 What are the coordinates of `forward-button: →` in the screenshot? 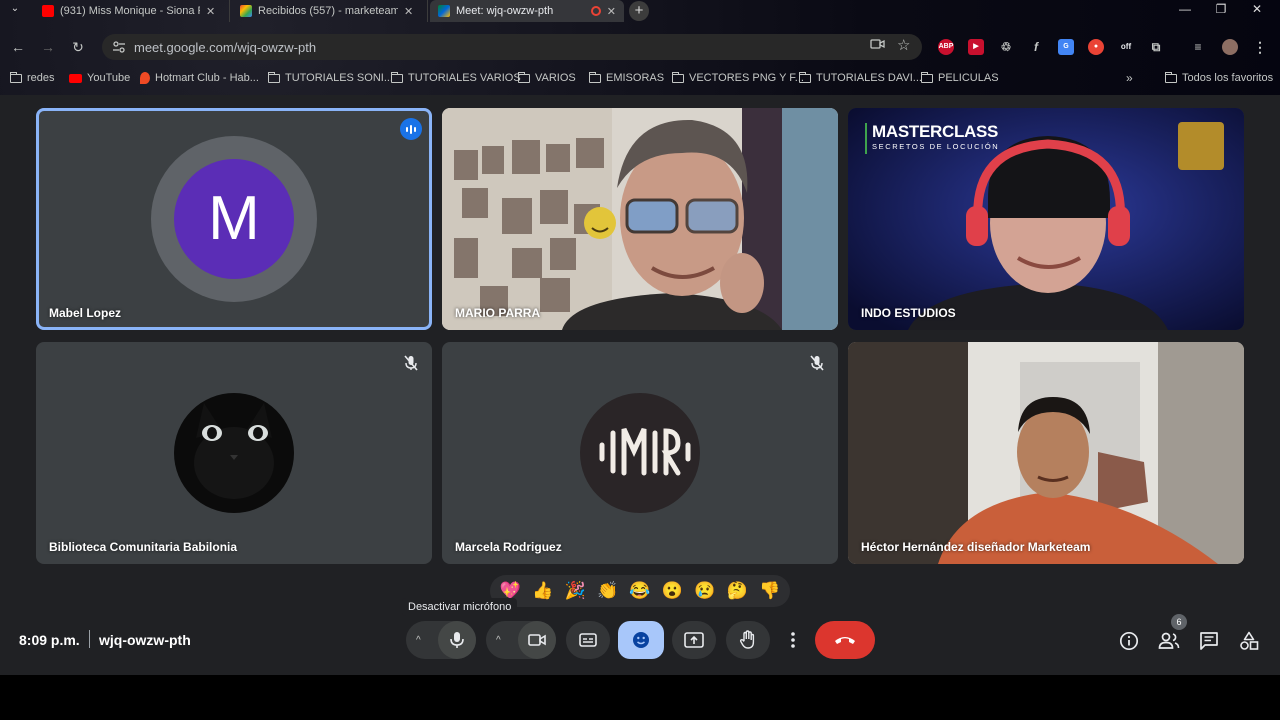 It's located at (48, 47).